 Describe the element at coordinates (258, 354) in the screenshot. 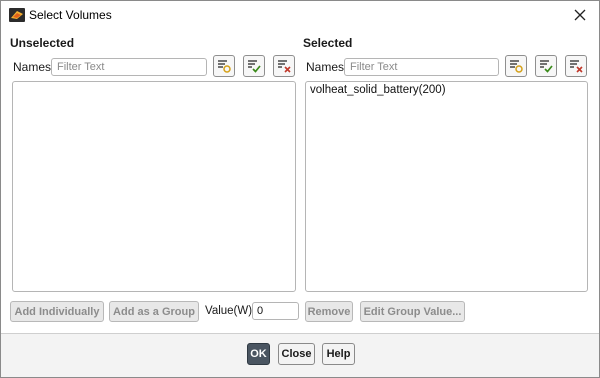

I see `ok-button: OK` at that location.